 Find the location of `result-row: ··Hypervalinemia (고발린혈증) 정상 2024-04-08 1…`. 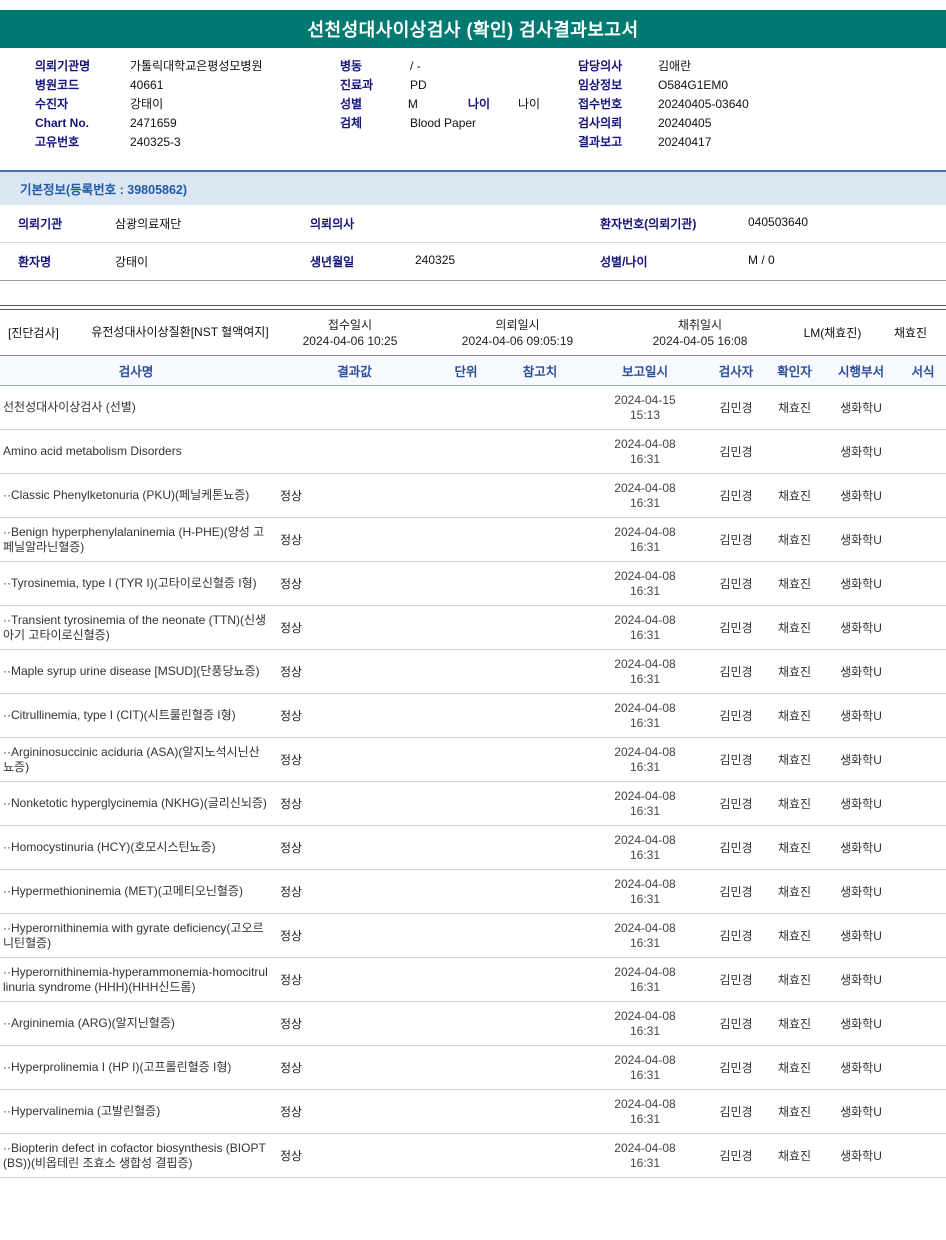

result-row: ··Hypervalinemia (고발린혈증) 정상 2024-04-08 1… is located at coordinates (473, 1112).